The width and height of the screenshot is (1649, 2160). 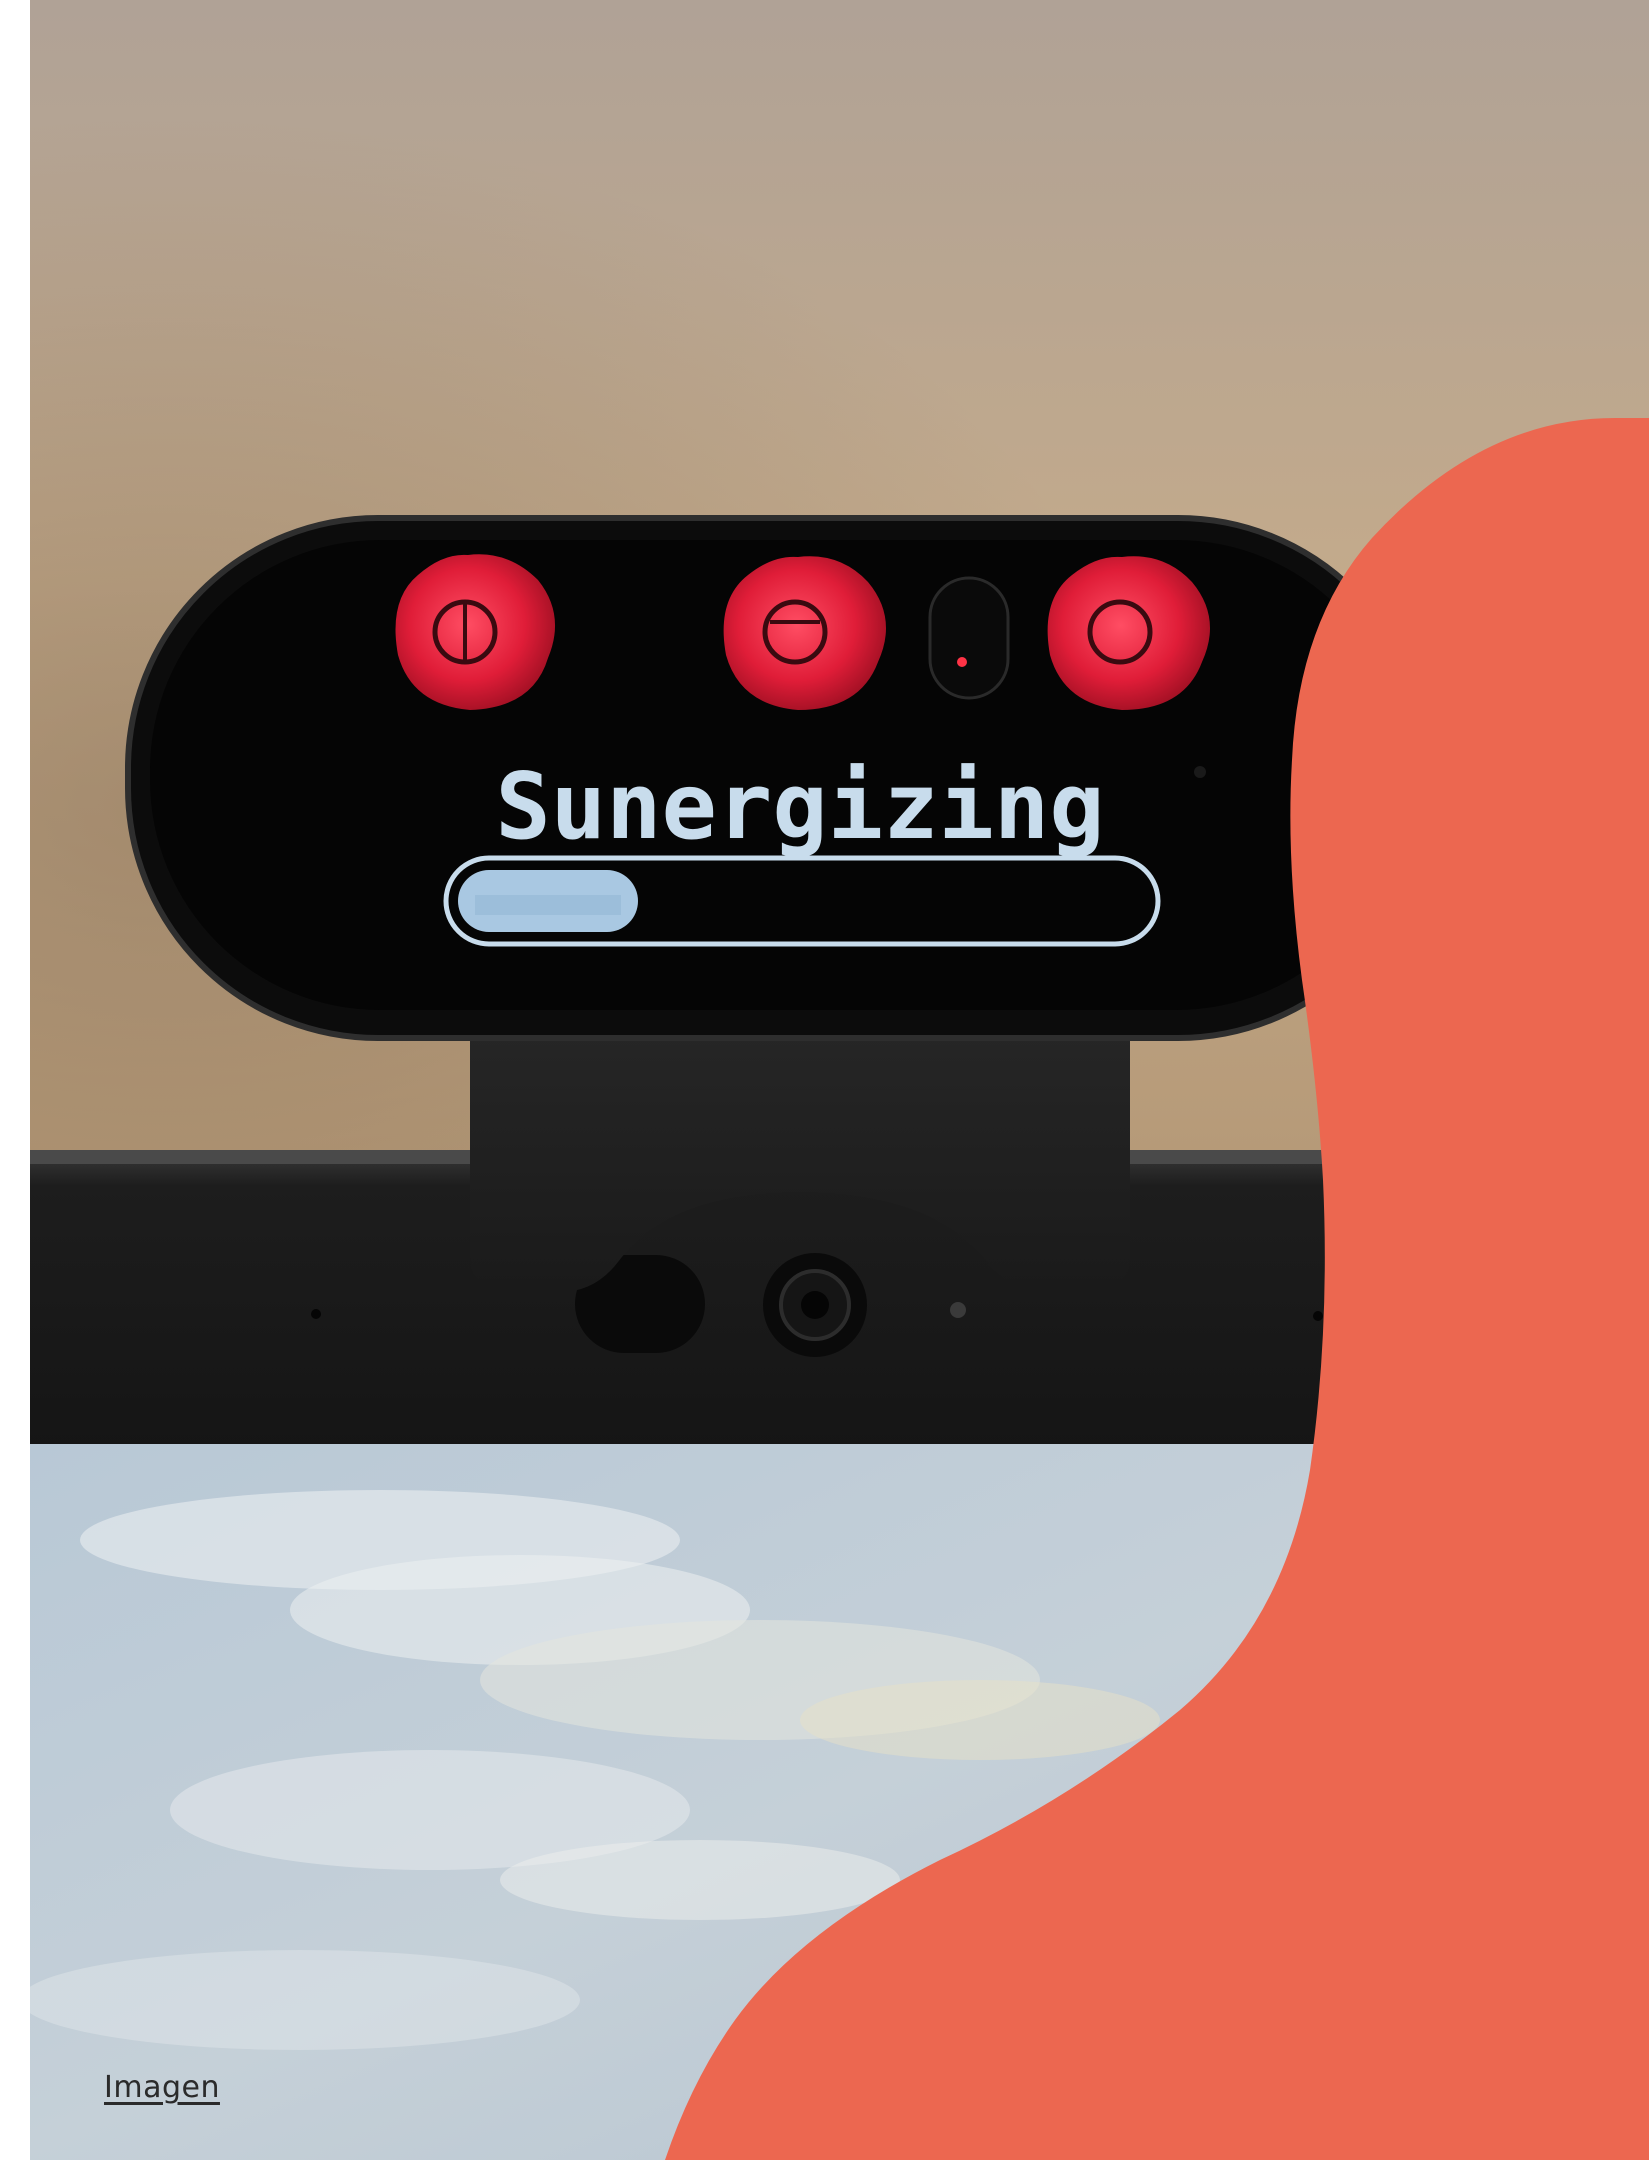 I want to click on page-margin, so click(x=15, y=1080).